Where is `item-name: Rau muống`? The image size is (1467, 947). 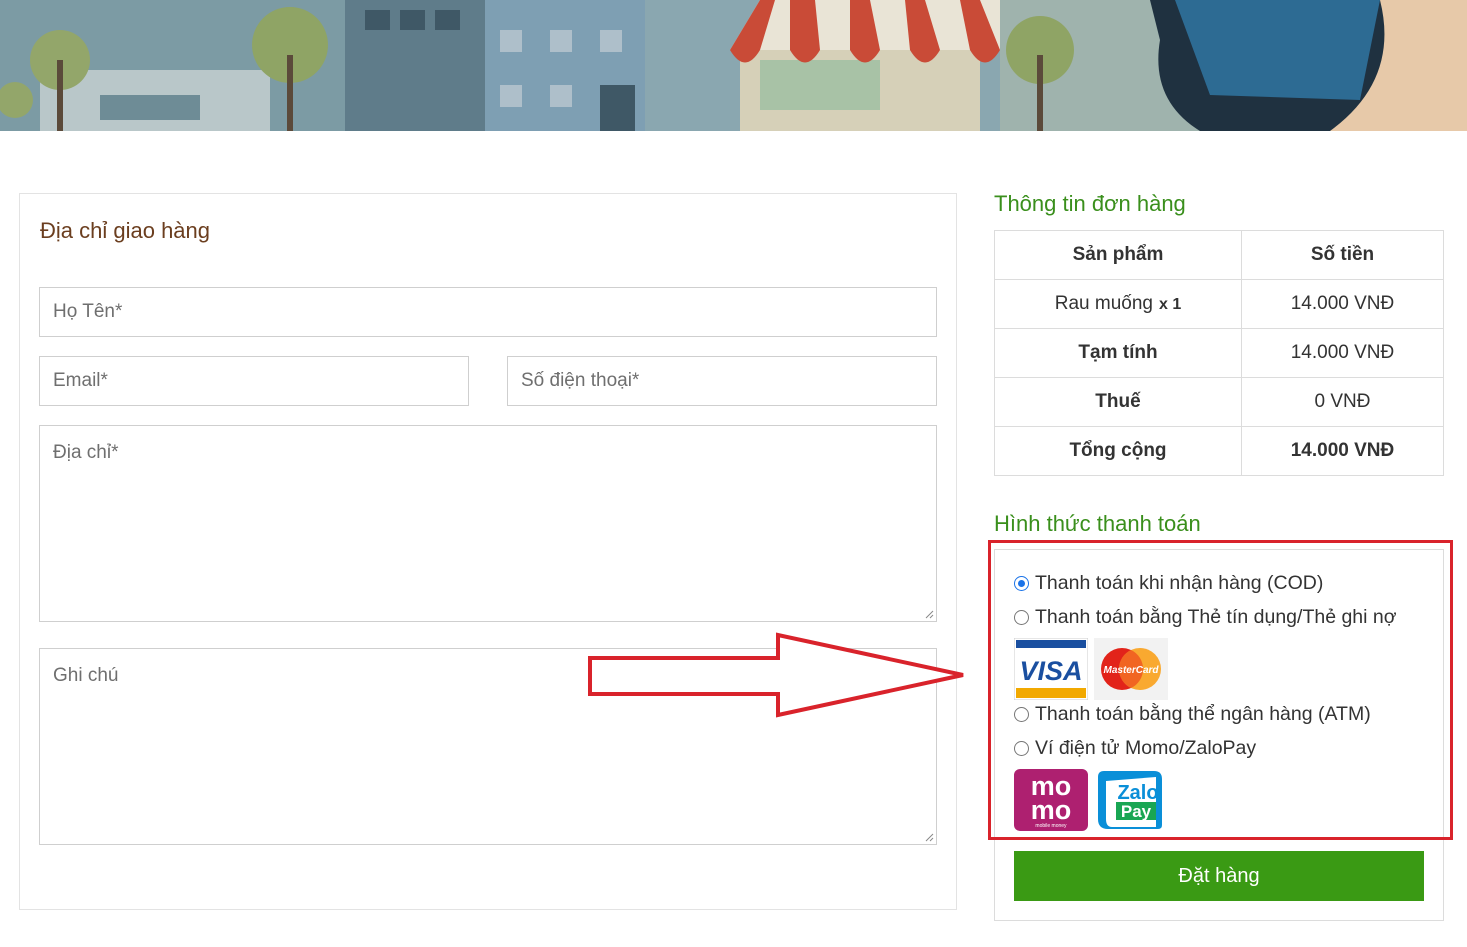 item-name: Rau muống is located at coordinates (1103, 303).